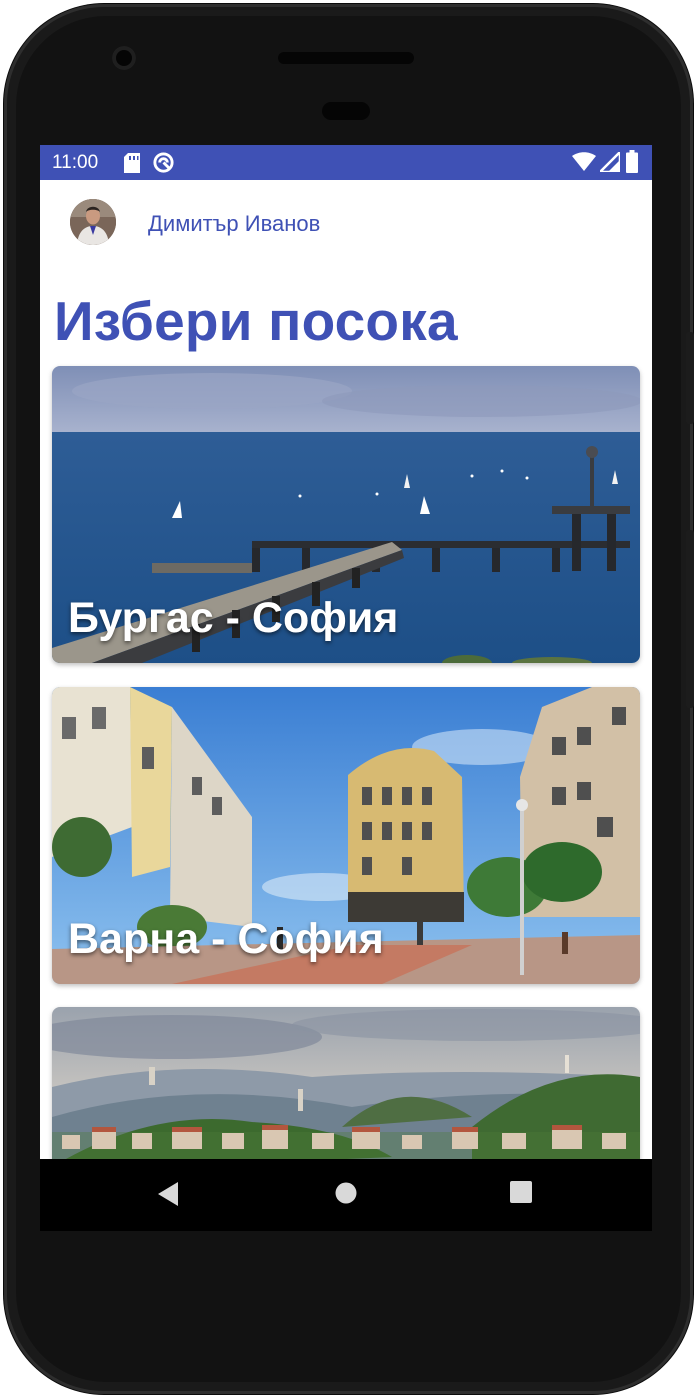  I want to click on route-label: Варна - София, so click(226, 939).